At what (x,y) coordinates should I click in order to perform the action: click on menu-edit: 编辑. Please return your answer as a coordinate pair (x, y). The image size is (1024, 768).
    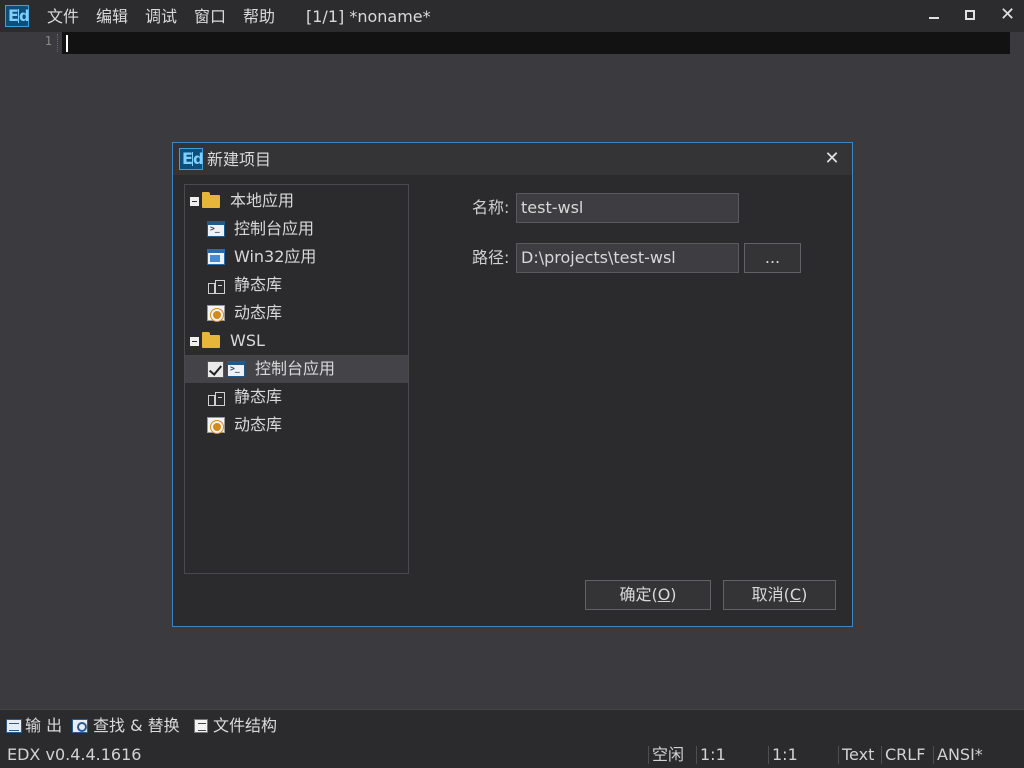
    Looking at the image, I should click on (112, 17).